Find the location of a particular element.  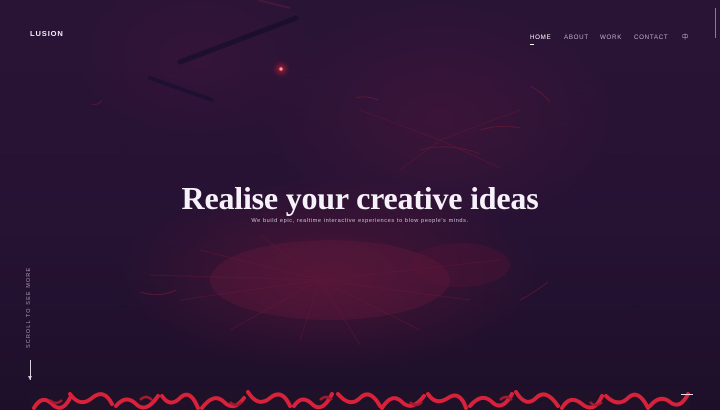

page-scrollbar is located at coordinates (715, 23).